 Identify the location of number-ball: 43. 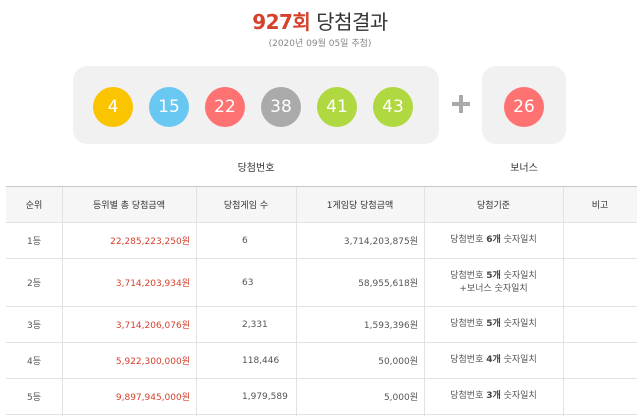
(393, 107).